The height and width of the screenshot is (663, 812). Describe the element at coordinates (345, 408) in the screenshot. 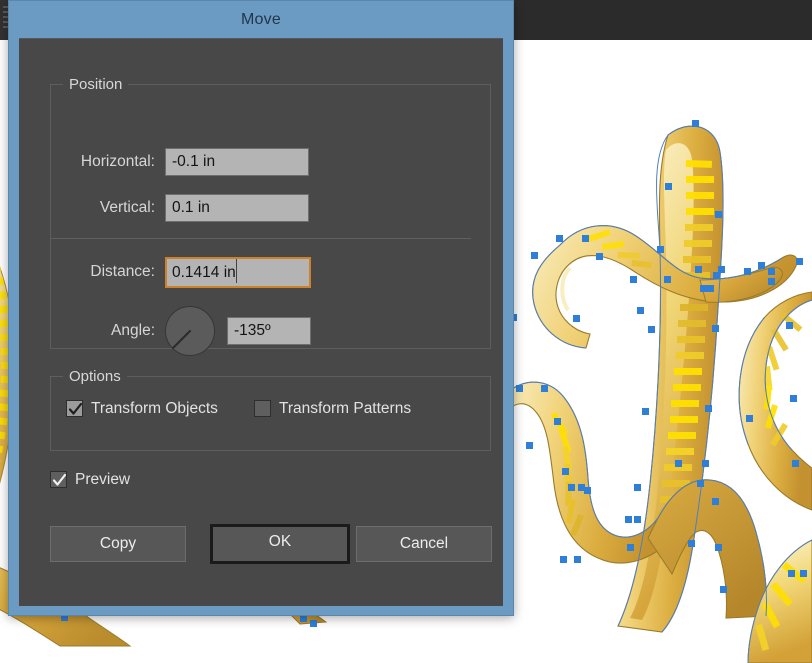

I see `transform-patterns-label: Transform Patterns` at that location.